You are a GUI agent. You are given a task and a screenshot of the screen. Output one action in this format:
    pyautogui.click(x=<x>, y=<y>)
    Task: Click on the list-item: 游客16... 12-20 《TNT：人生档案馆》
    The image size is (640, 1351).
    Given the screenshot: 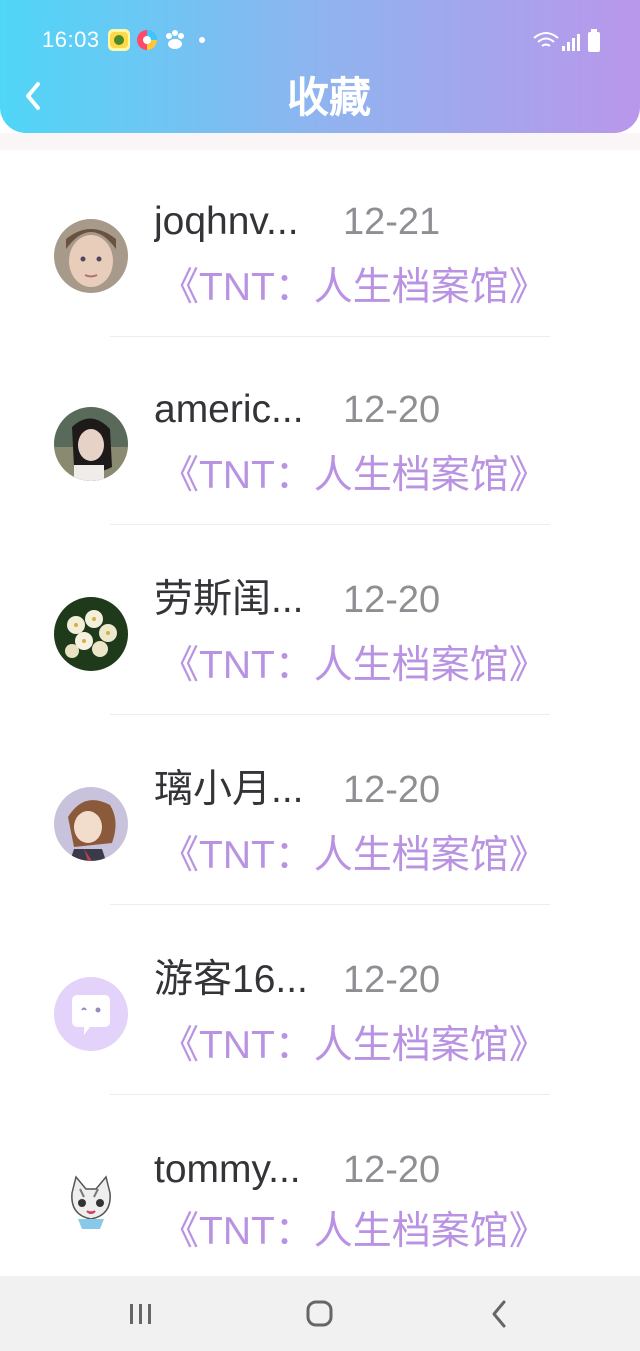 What is the action you would take?
    pyautogui.click(x=320, y=1043)
    